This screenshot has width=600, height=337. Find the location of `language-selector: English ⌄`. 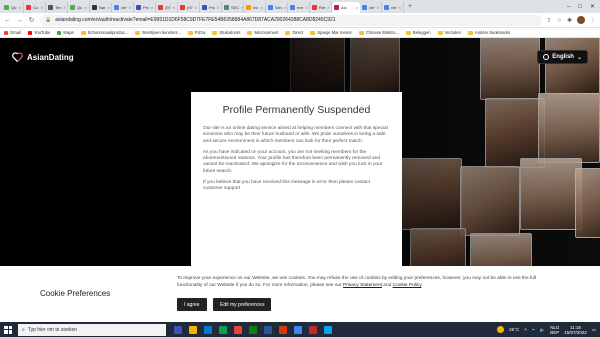

language-selector: English ⌄ is located at coordinates (562, 57).